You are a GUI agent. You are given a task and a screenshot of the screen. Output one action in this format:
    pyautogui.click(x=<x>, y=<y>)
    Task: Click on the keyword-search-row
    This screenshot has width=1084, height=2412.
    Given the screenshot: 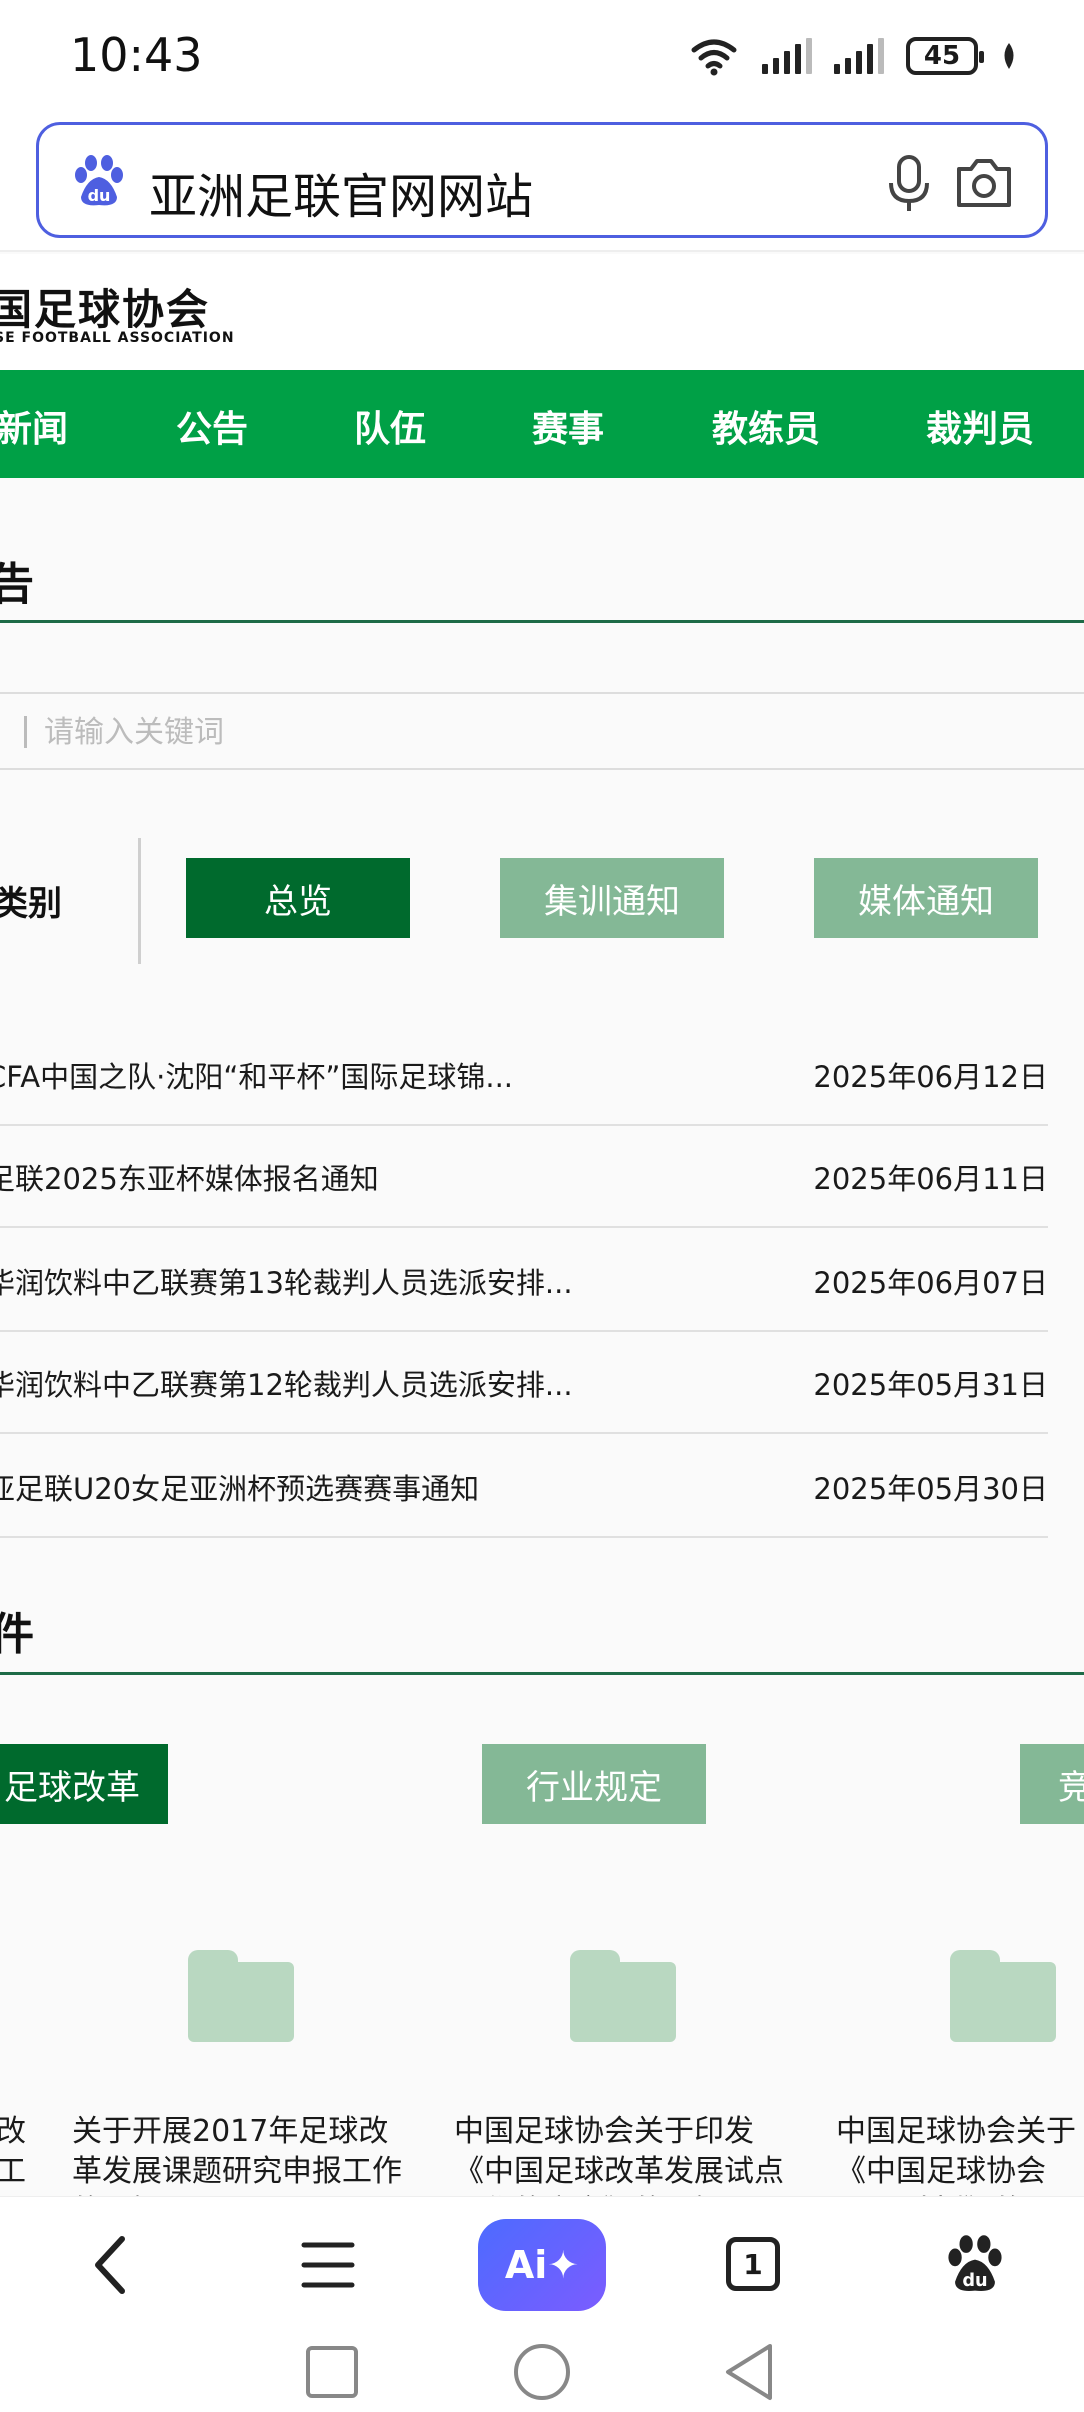 What is the action you would take?
    pyautogui.click(x=542, y=731)
    